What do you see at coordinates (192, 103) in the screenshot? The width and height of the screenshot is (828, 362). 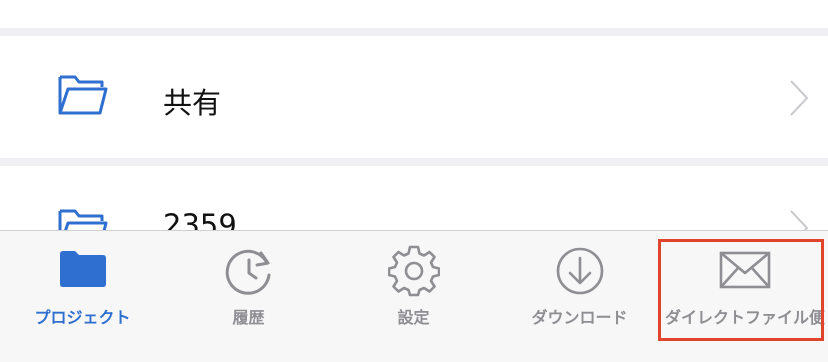 I see `folder-label: 共有` at bounding box center [192, 103].